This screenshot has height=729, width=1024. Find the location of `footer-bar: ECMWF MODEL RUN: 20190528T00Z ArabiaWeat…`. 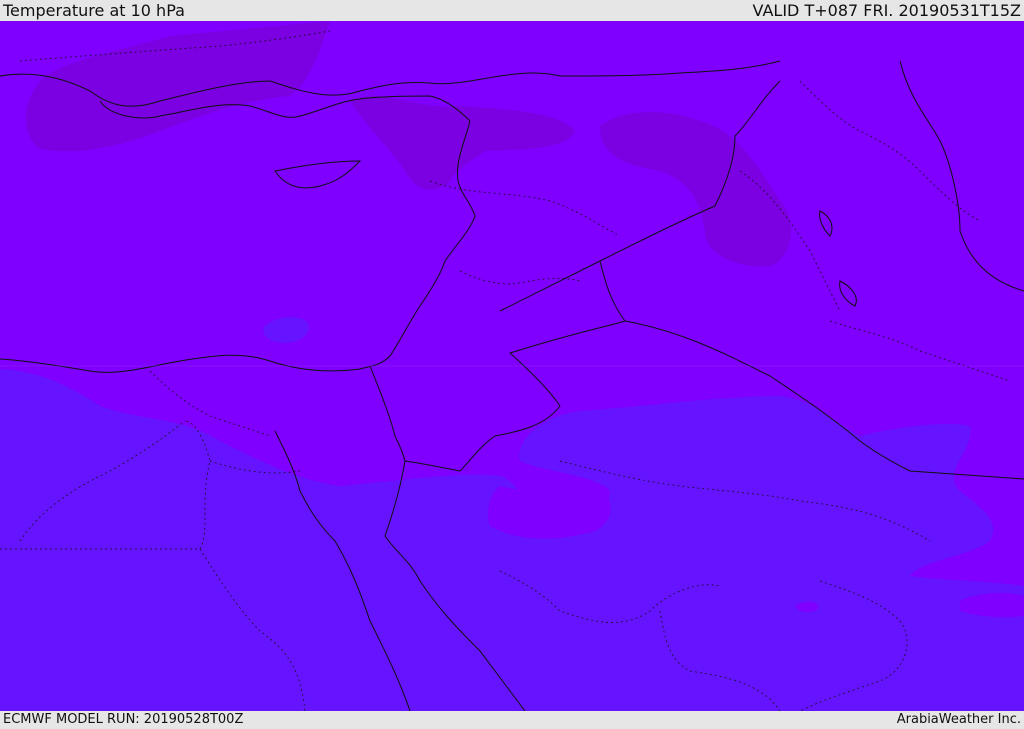

footer-bar: ECMWF MODEL RUN: 20190528T00Z ArabiaWeat… is located at coordinates (512, 720).